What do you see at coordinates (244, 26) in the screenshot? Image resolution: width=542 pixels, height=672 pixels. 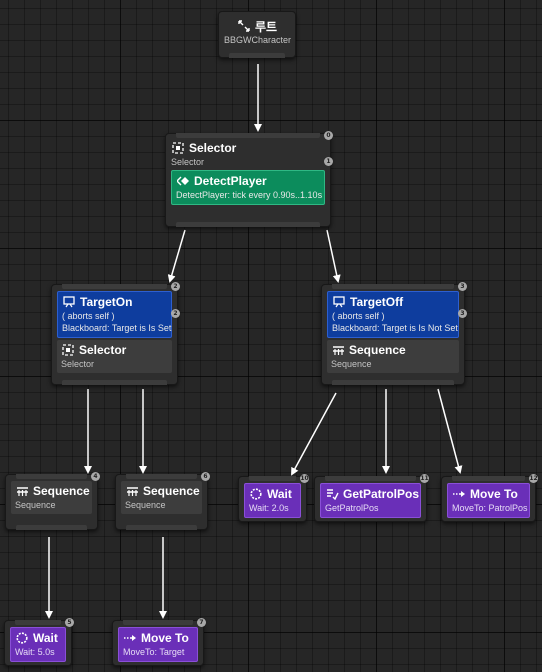 I see `root-icon` at bounding box center [244, 26].